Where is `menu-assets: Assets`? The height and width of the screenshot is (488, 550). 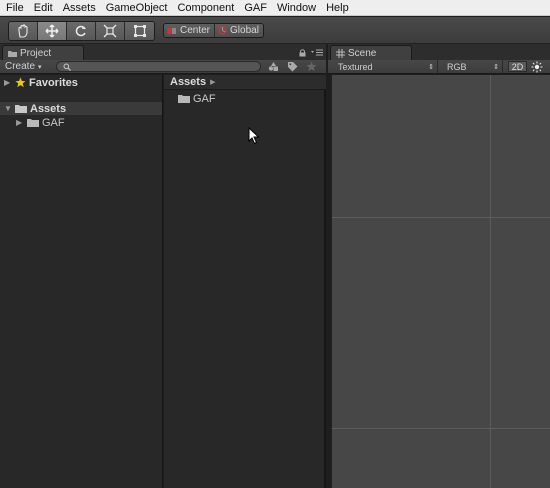
menu-assets: Assets is located at coordinates (79, 8).